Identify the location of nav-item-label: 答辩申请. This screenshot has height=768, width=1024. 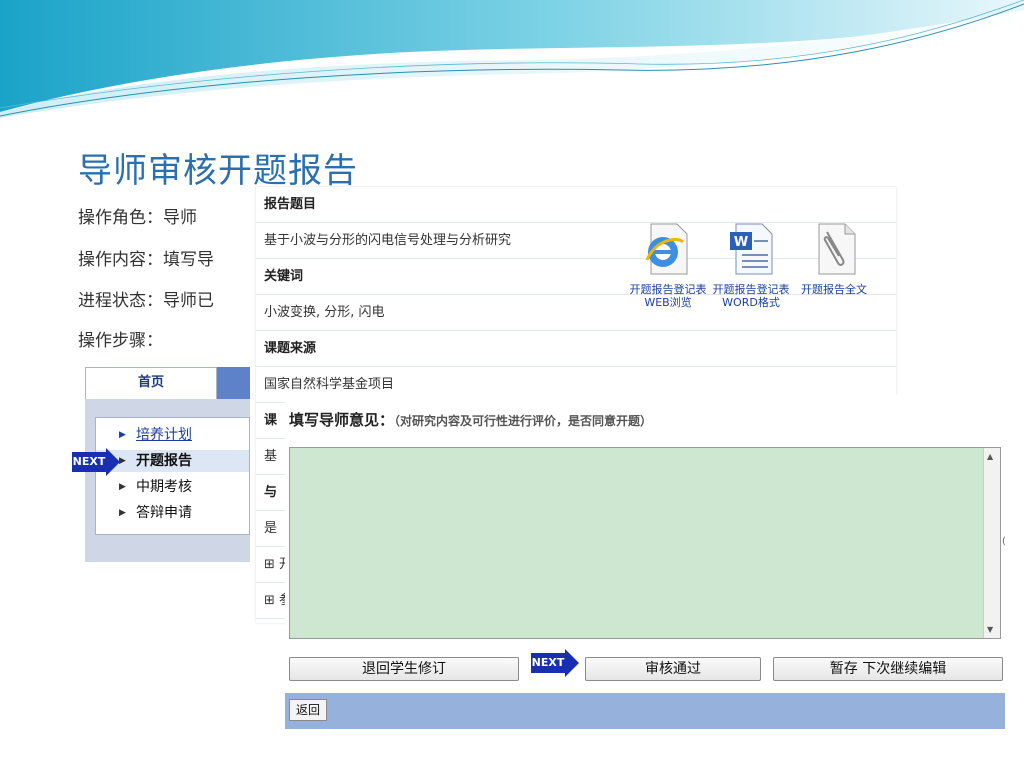
(164, 513).